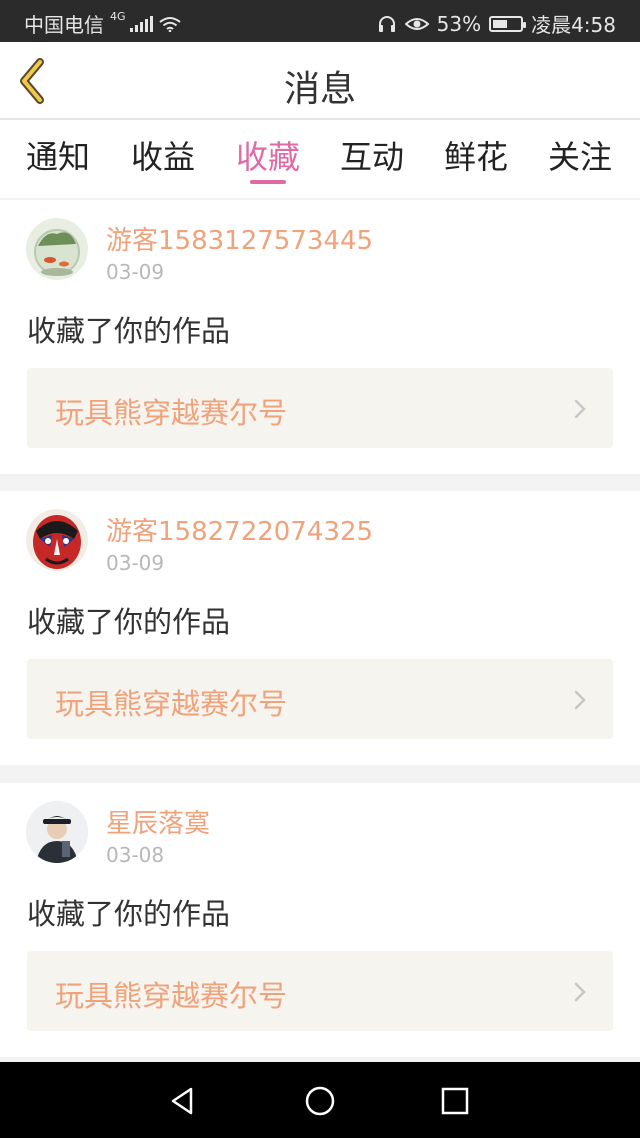 The width and height of the screenshot is (640, 1138). What do you see at coordinates (268, 182) in the screenshot?
I see `tab-active-indicator` at bounding box center [268, 182].